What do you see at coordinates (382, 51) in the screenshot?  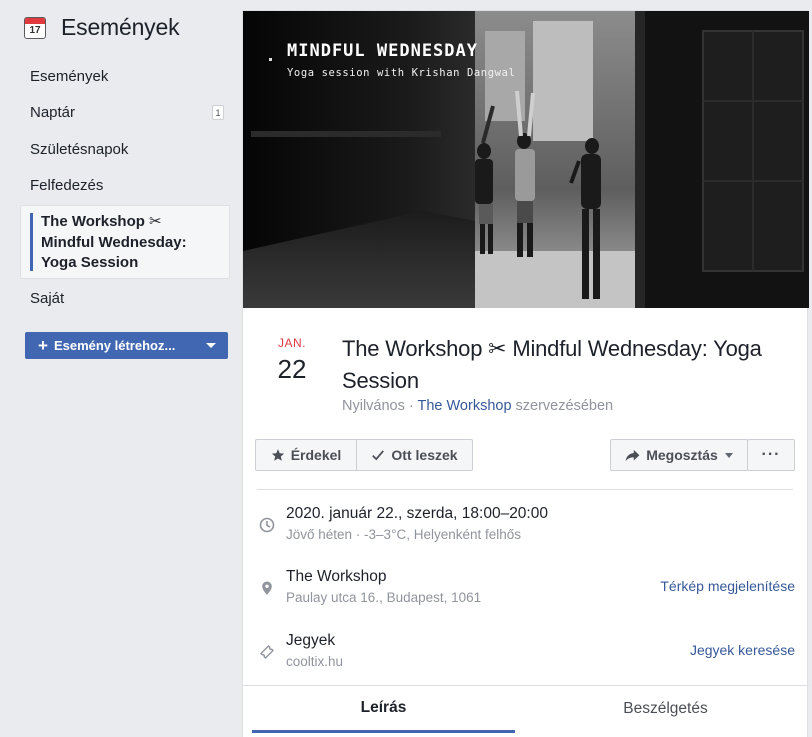 I see `cover-title: MINDFUL WEDNESDAY` at bounding box center [382, 51].